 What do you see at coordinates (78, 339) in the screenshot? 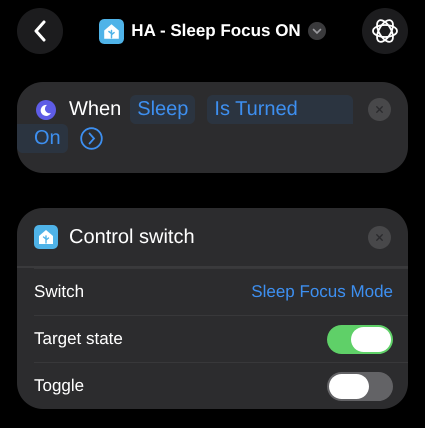
I see `row-label: Target state` at bounding box center [78, 339].